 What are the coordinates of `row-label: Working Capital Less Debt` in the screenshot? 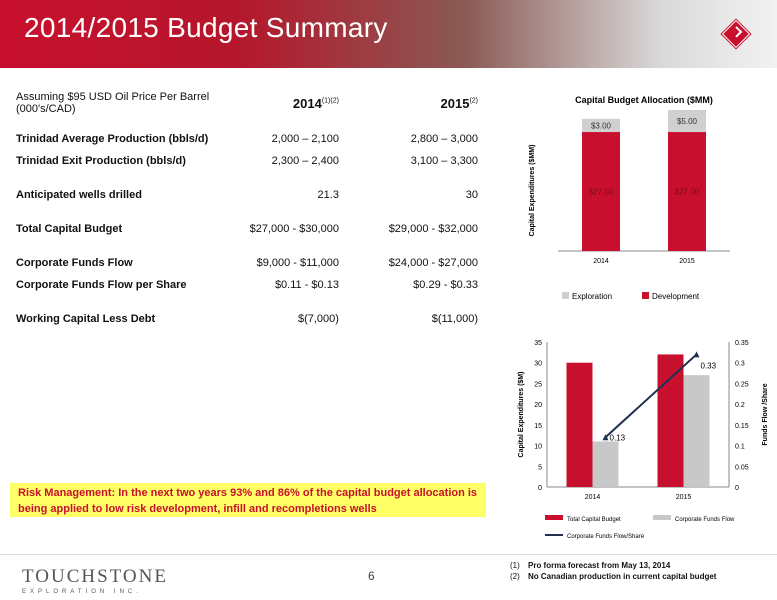 It's located at (86, 319).